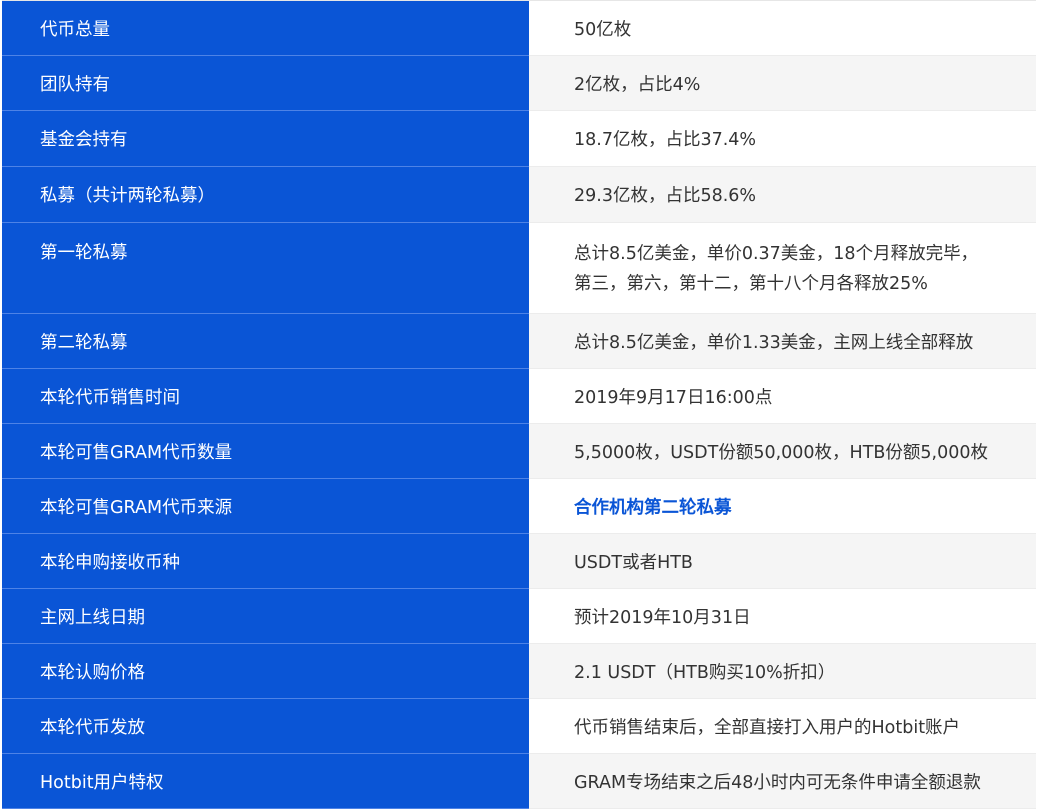  I want to click on table-row: 私募（共计两轮私募） 29.3亿枚，占比58.6%, so click(519, 195).